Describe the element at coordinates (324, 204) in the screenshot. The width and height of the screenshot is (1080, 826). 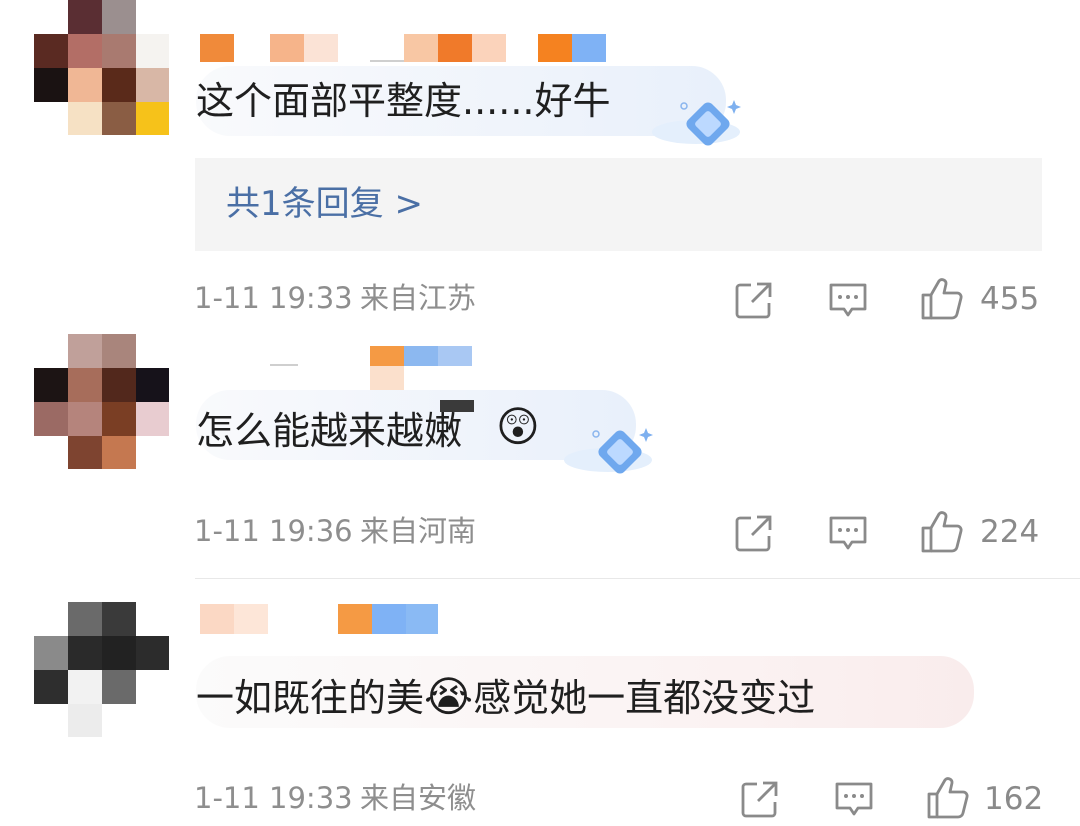
I see `view-replies-link: 共1条回复 >` at that location.